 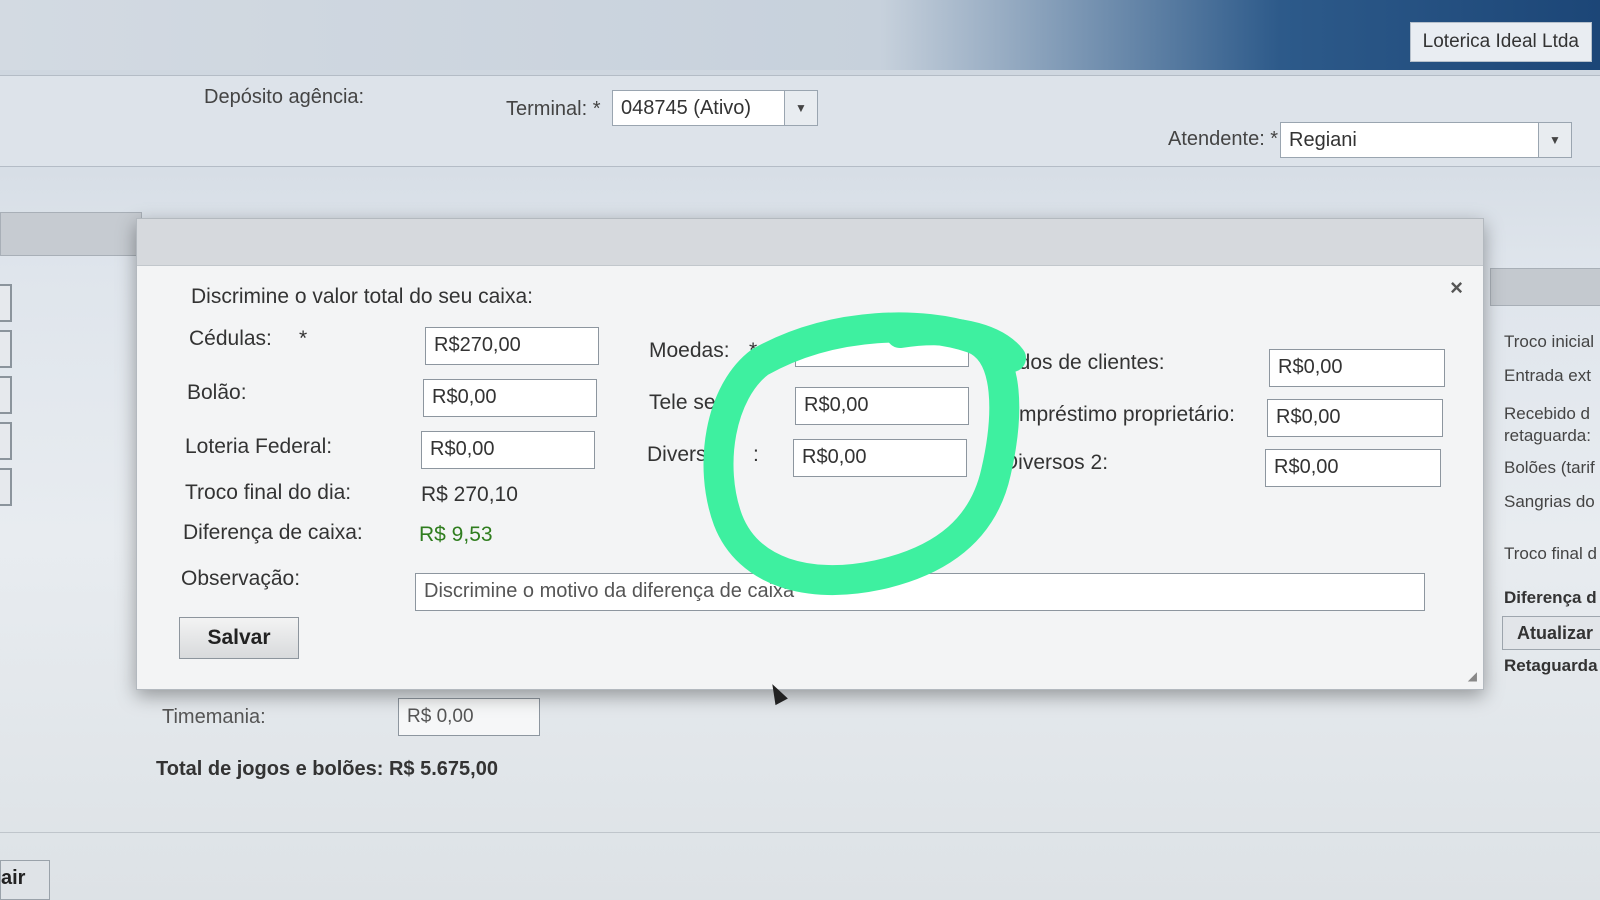 What do you see at coordinates (1549, 341) in the screenshot?
I see `right-panel-item: Troco inicial` at bounding box center [1549, 341].